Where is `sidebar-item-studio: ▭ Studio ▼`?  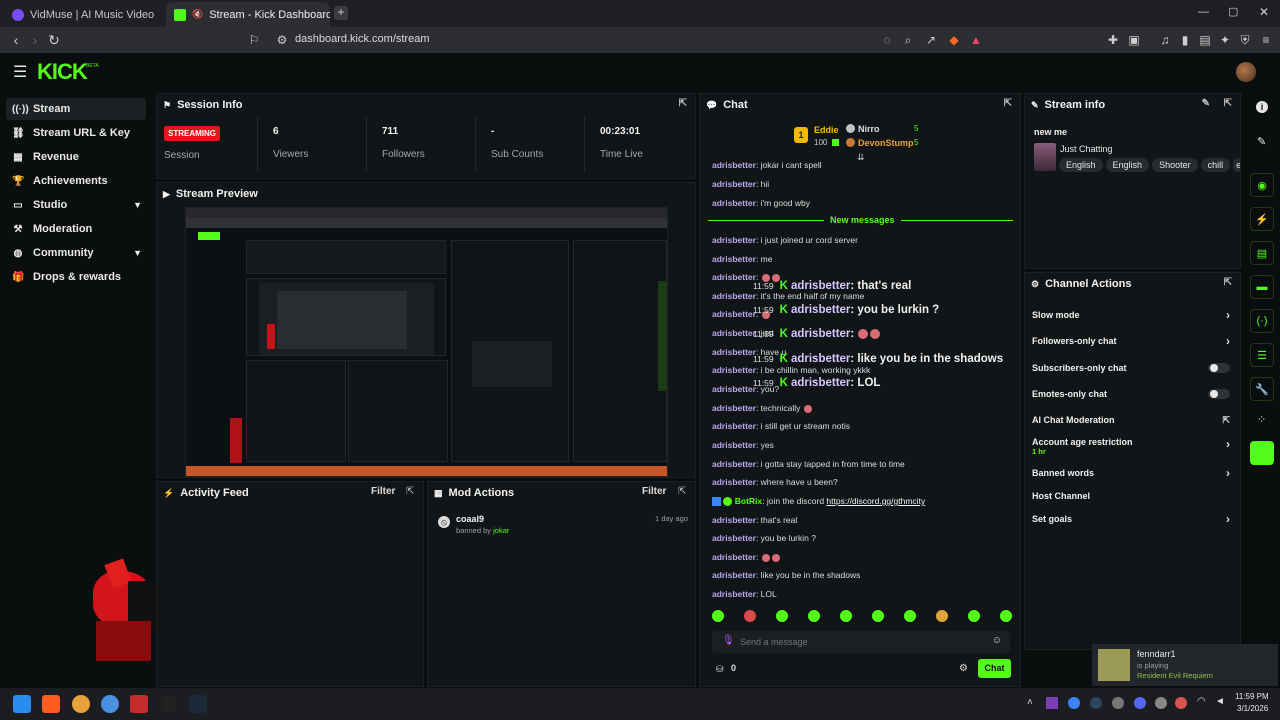 sidebar-item-studio: ▭ Studio ▼ is located at coordinates (76, 205).